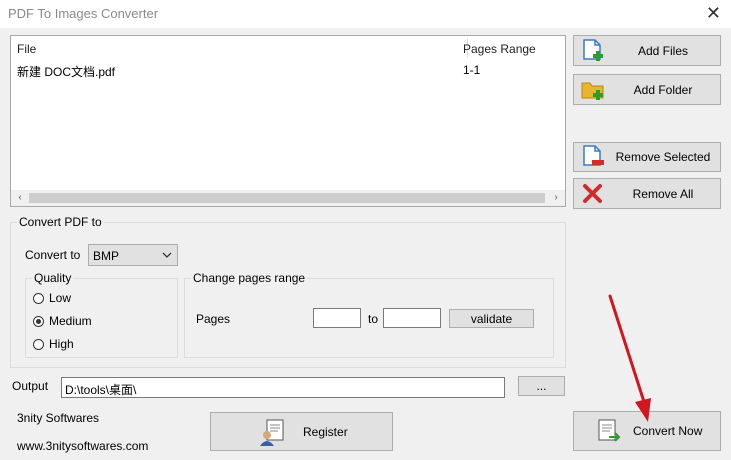 The height and width of the screenshot is (460, 731). I want to click on pages-range-cell: 1-1, so click(472, 70).